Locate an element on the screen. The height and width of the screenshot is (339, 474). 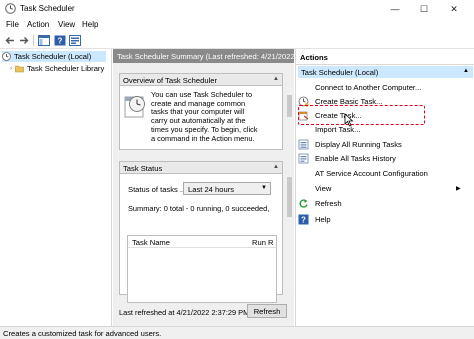
refresh-button: Refresh is located at coordinates (267, 311).